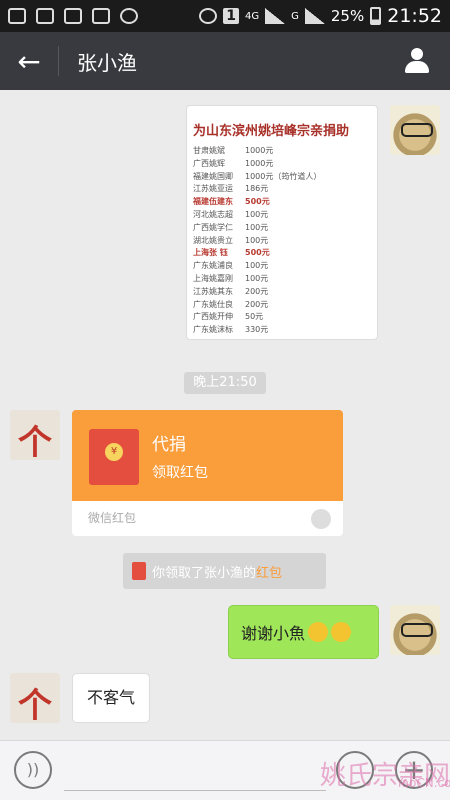 The image size is (450, 800). I want to click on donation-row: 福建伍建东 500元, so click(282, 202).